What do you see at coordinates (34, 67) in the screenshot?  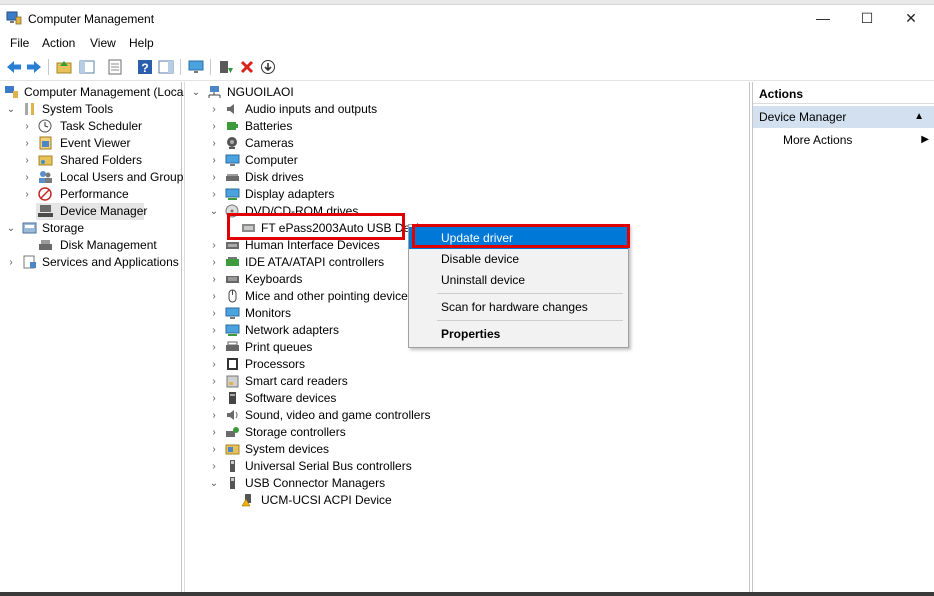 I see `forward-arrow-icon` at bounding box center [34, 67].